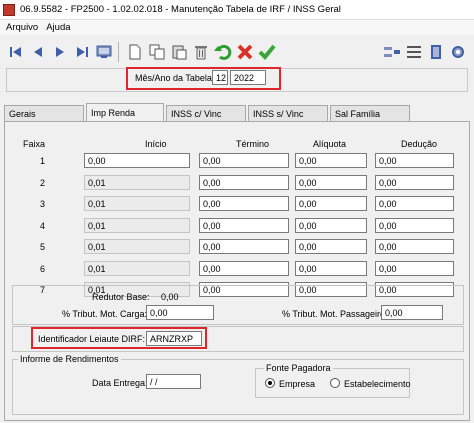 The width and height of the screenshot is (474, 423). Describe the element at coordinates (34, 144) in the screenshot. I see `header-faixa: Faixa` at that location.